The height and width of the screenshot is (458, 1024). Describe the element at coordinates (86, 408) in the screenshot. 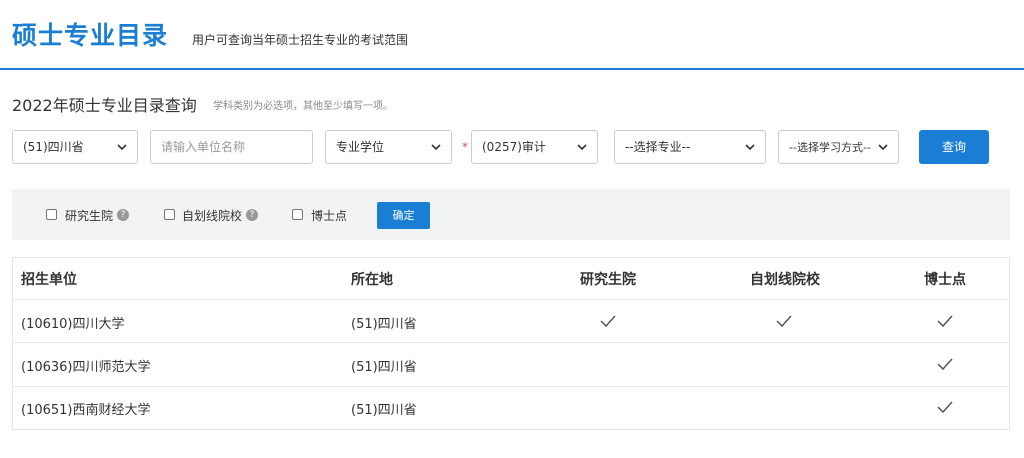

I see `table-row-unit: (10651)西南财经大学` at that location.